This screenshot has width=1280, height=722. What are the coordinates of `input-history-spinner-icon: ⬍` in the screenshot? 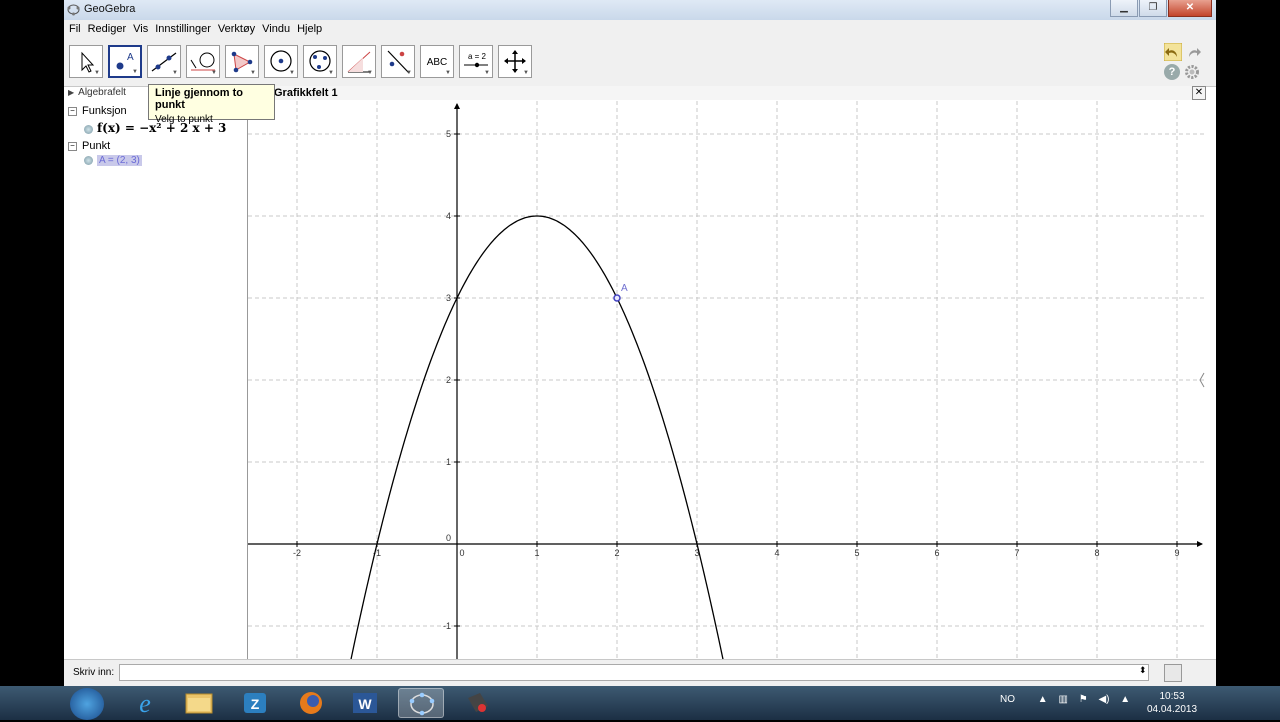 It's located at (1143, 670).